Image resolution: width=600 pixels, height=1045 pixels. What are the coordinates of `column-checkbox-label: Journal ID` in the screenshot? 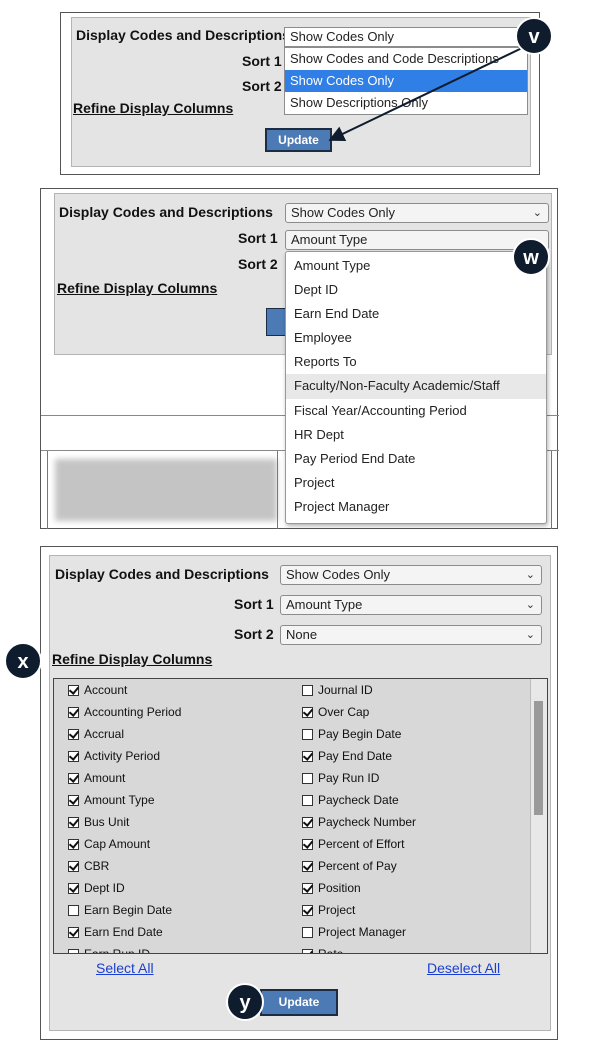 It's located at (345, 690).